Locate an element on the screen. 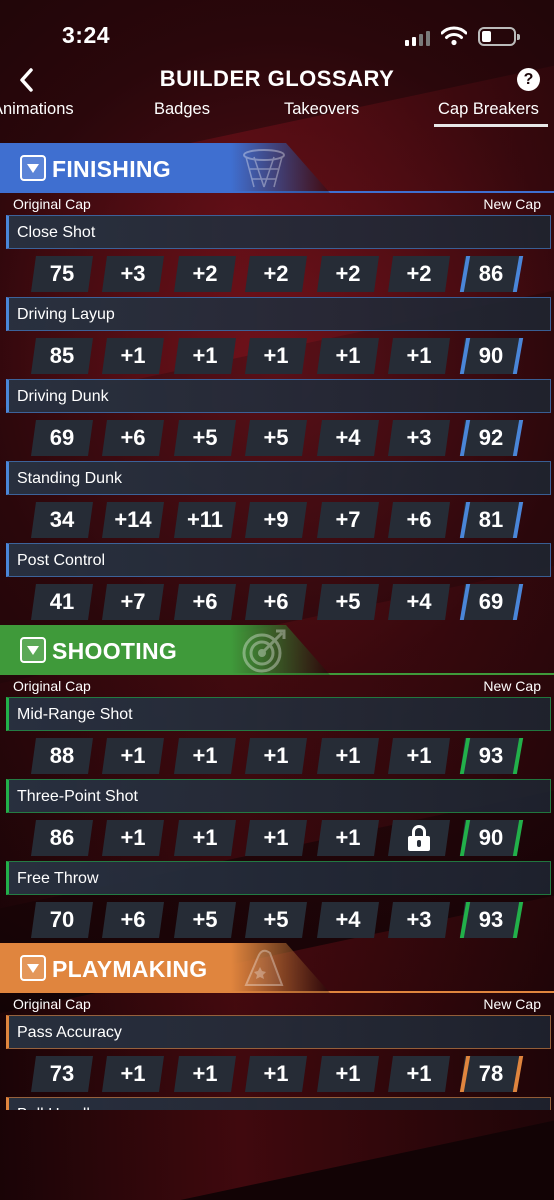 The image size is (554, 1200). active-tab-indicator is located at coordinates (491, 125).